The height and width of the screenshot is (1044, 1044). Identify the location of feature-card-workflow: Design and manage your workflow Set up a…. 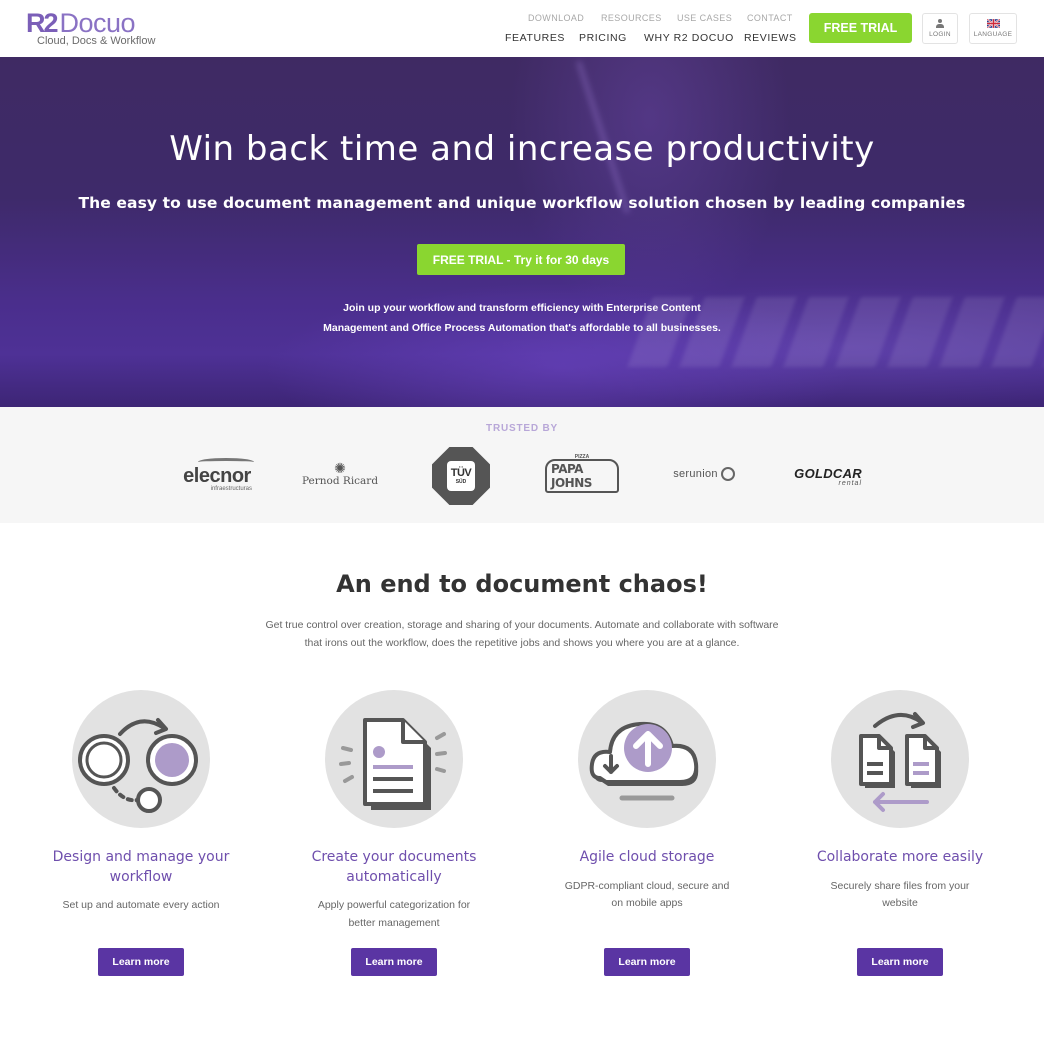
(141, 833).